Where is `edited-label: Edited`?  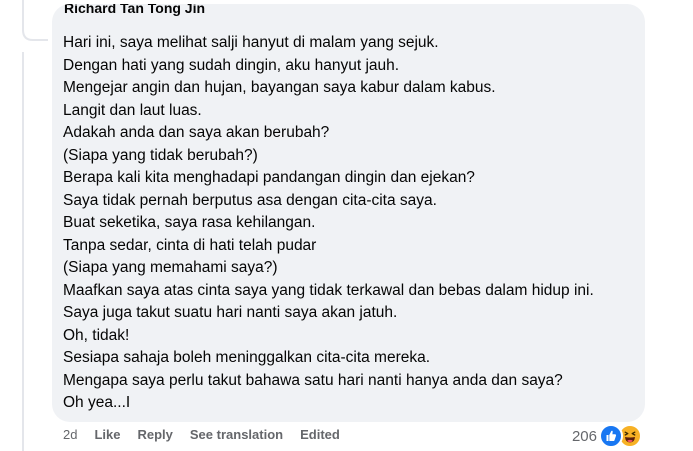 edited-label: Edited is located at coordinates (320, 434).